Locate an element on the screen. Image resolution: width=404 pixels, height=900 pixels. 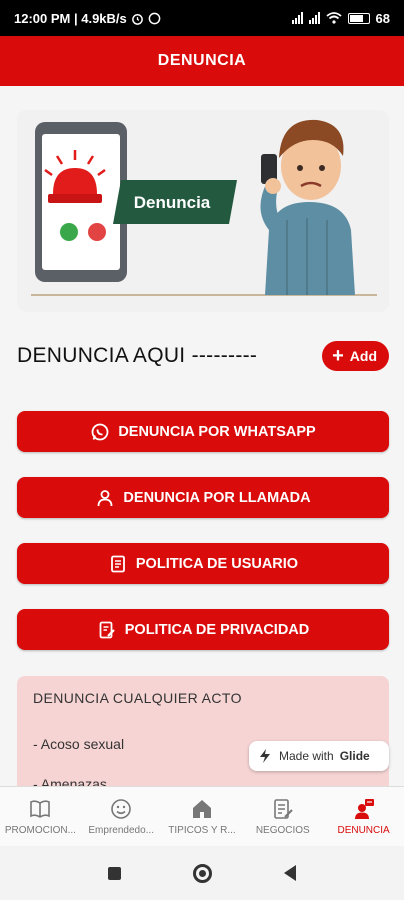
call-report-button: DENUNCIA POR LLAMADA is located at coordinates (203, 497).